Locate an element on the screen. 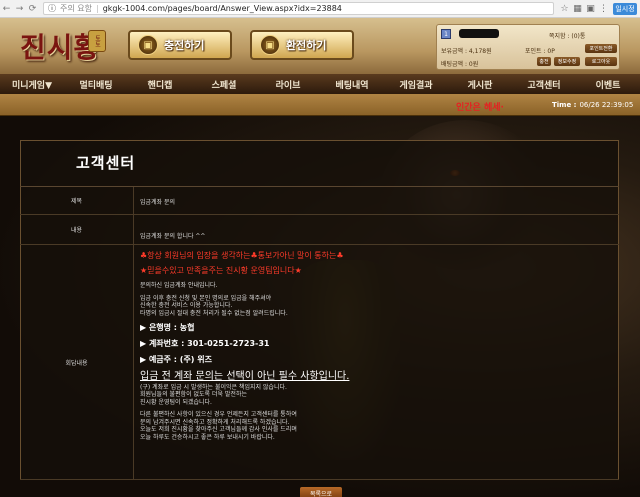  clock: Time :06/26 22:39:05 is located at coordinates (593, 105).